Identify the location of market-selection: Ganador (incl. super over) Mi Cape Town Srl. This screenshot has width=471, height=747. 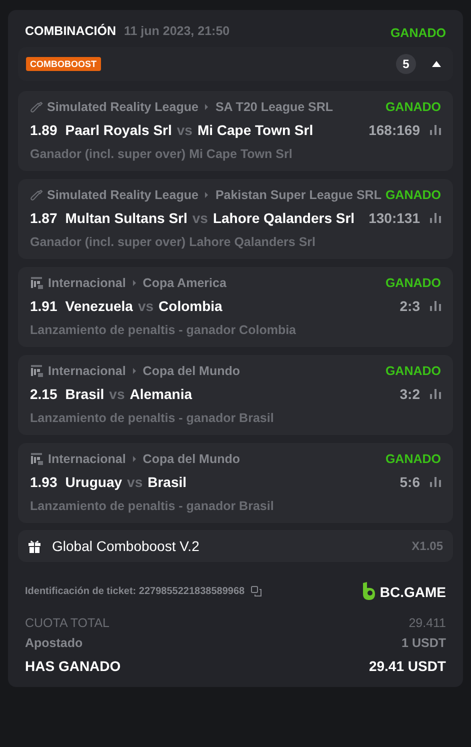
(162, 154).